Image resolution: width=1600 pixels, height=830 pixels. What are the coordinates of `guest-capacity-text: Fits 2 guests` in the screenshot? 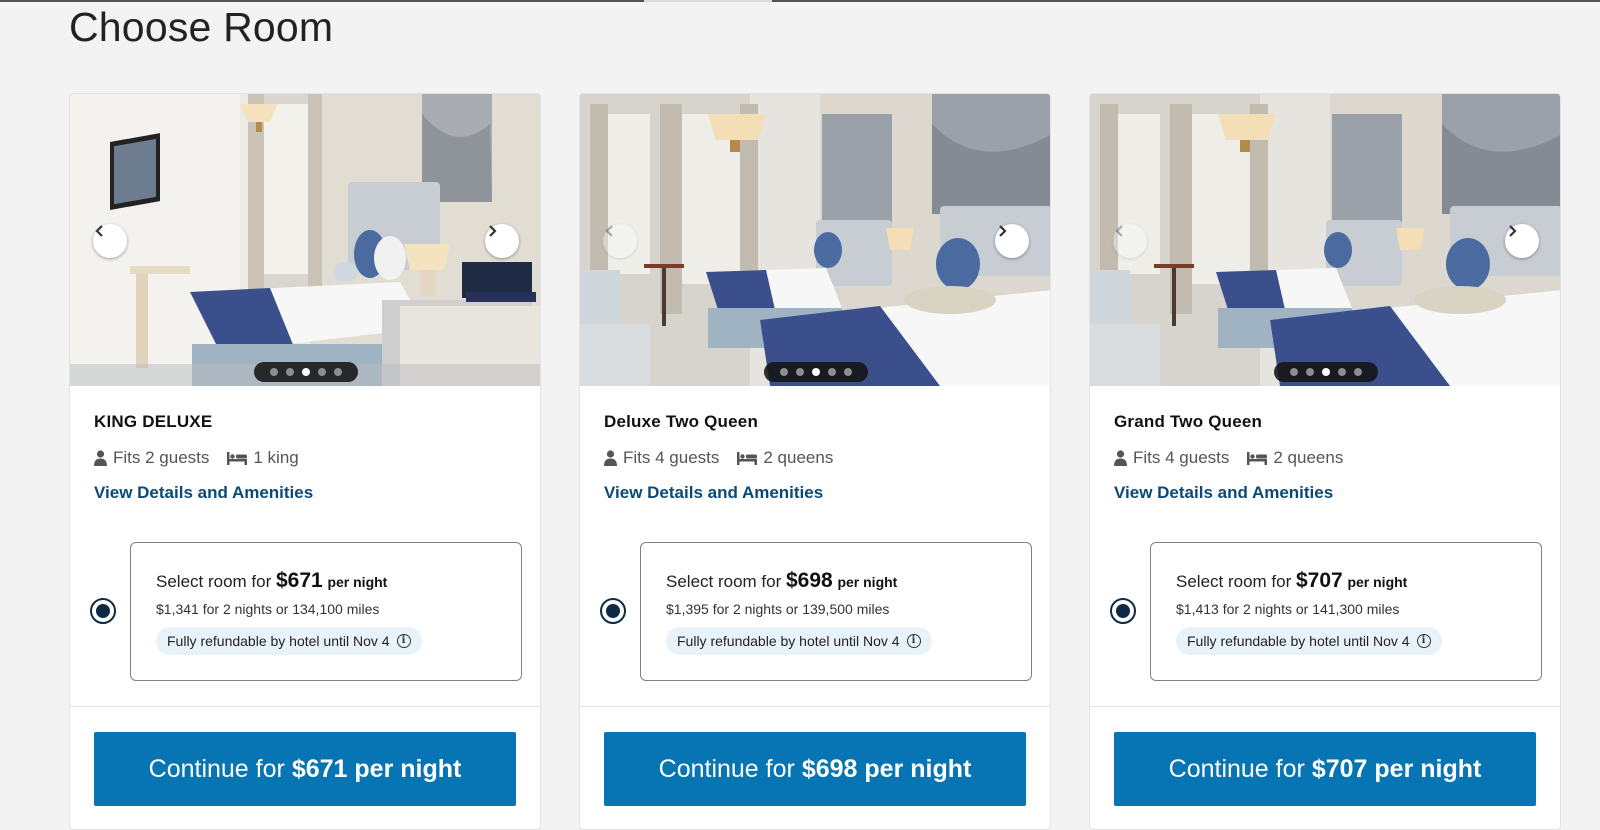 It's located at (161, 457).